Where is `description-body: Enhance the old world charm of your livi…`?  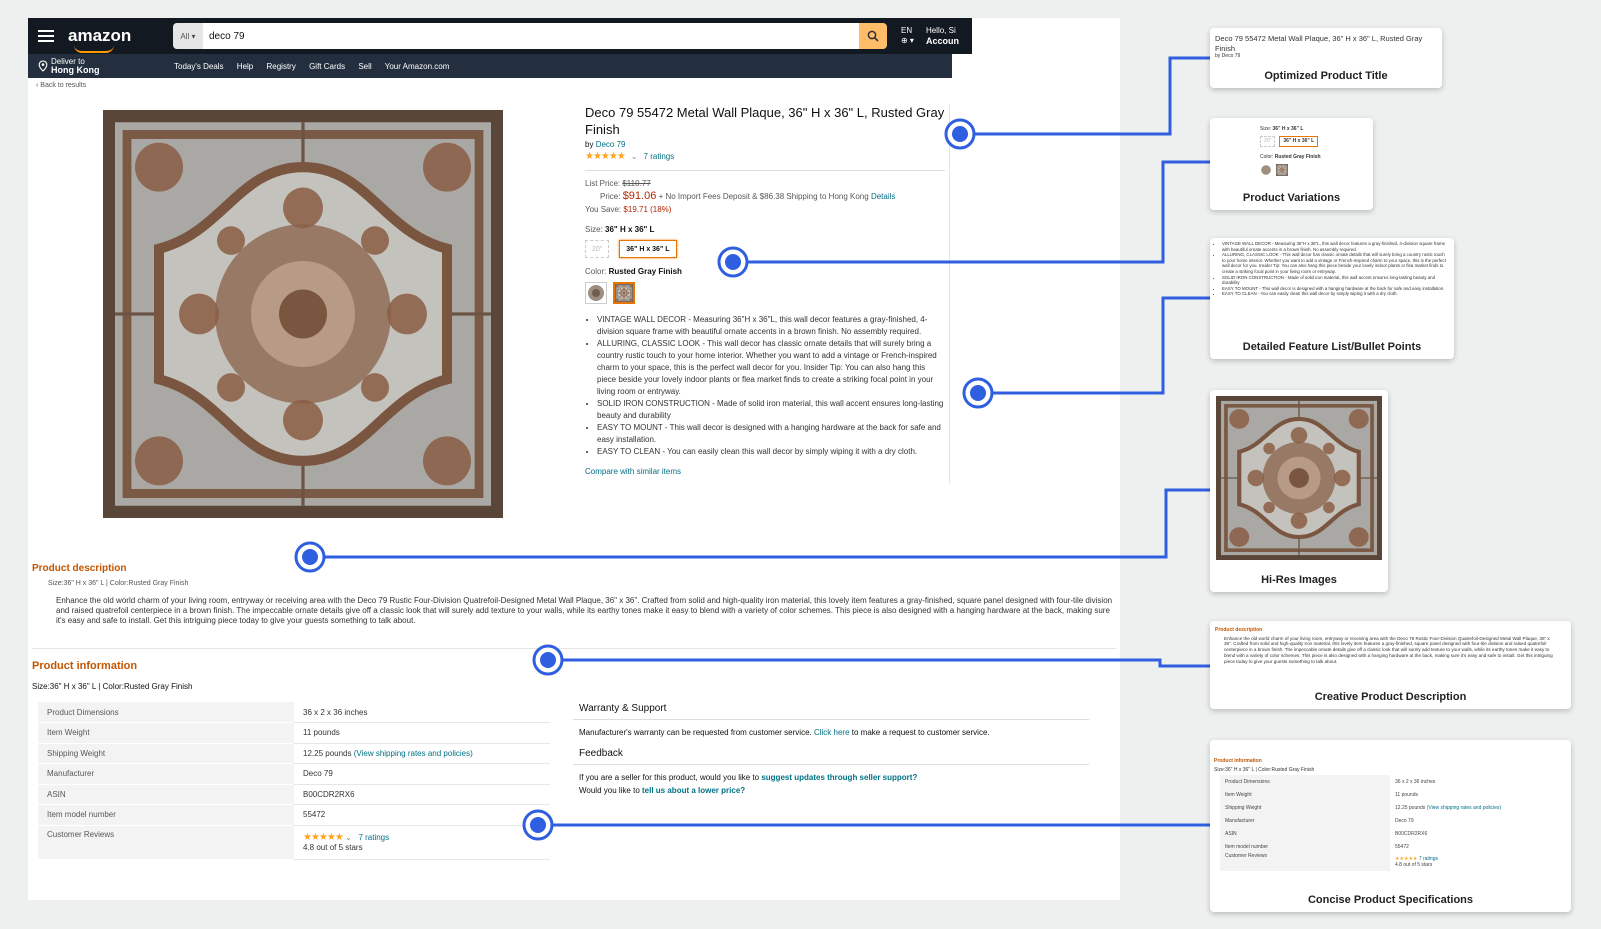 description-body: Enhance the old world charm of your livi… is located at coordinates (584, 610).